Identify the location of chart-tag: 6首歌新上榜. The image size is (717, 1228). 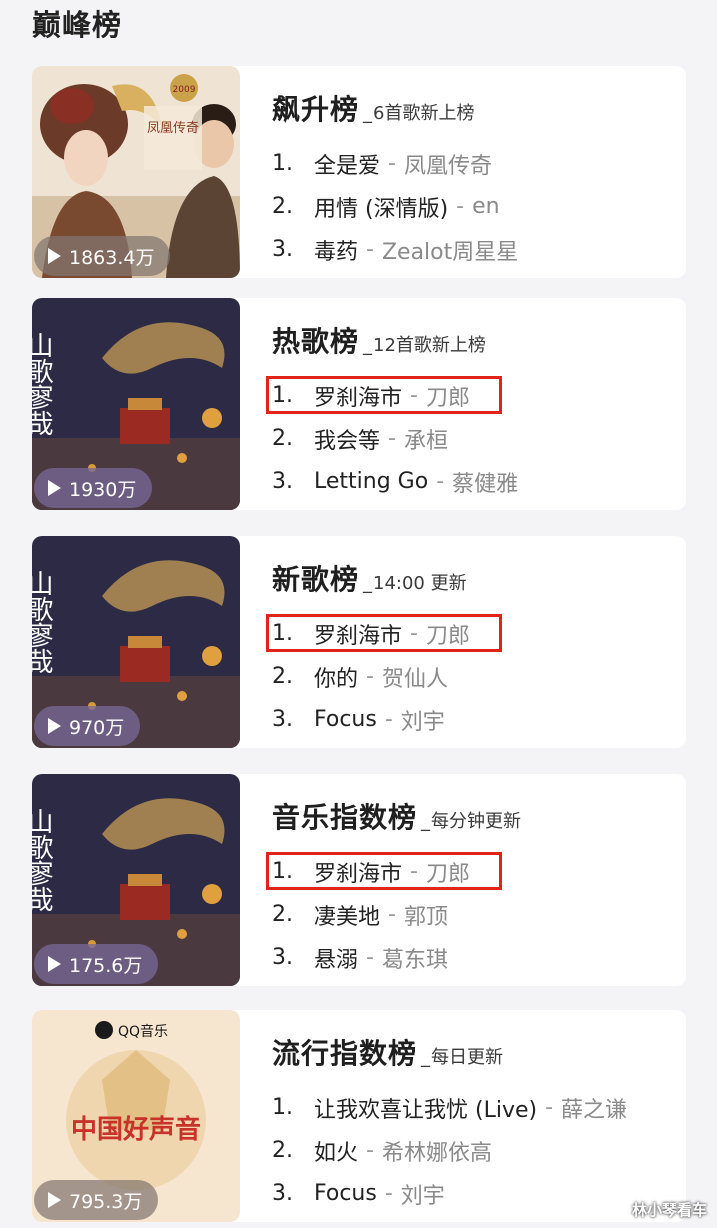
(418, 112).